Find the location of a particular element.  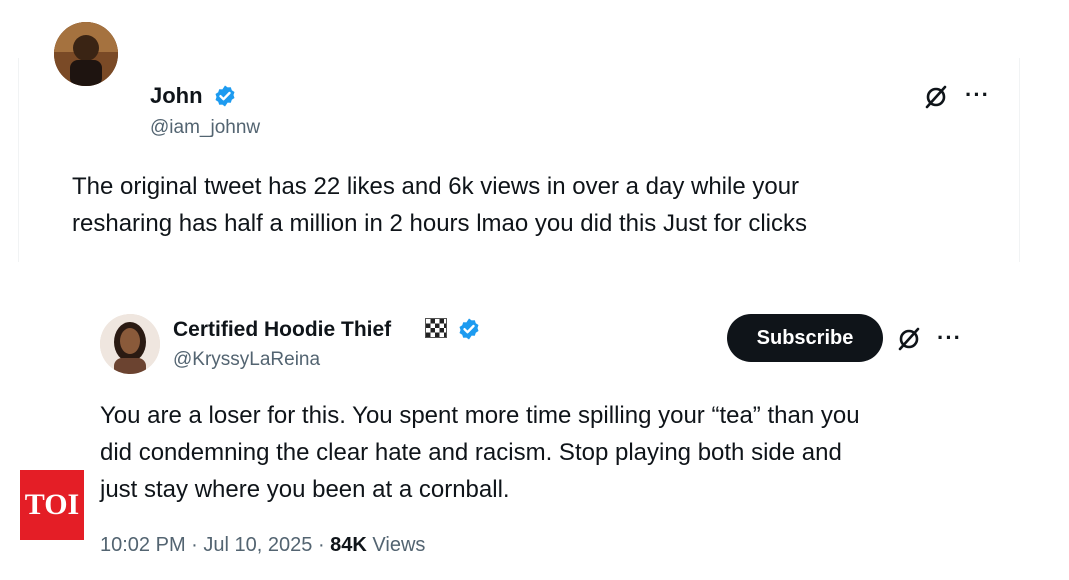

author-name: John is located at coordinates (176, 96).